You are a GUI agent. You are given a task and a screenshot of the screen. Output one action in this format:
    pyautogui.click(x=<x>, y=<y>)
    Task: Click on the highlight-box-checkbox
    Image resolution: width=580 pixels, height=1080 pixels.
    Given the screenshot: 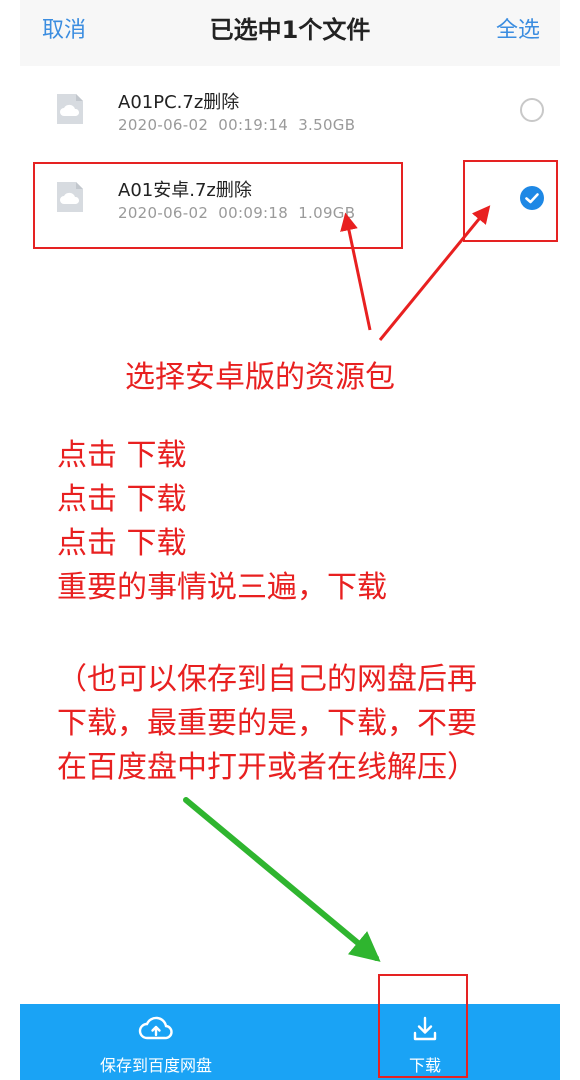 What is the action you would take?
    pyautogui.click(x=510, y=201)
    